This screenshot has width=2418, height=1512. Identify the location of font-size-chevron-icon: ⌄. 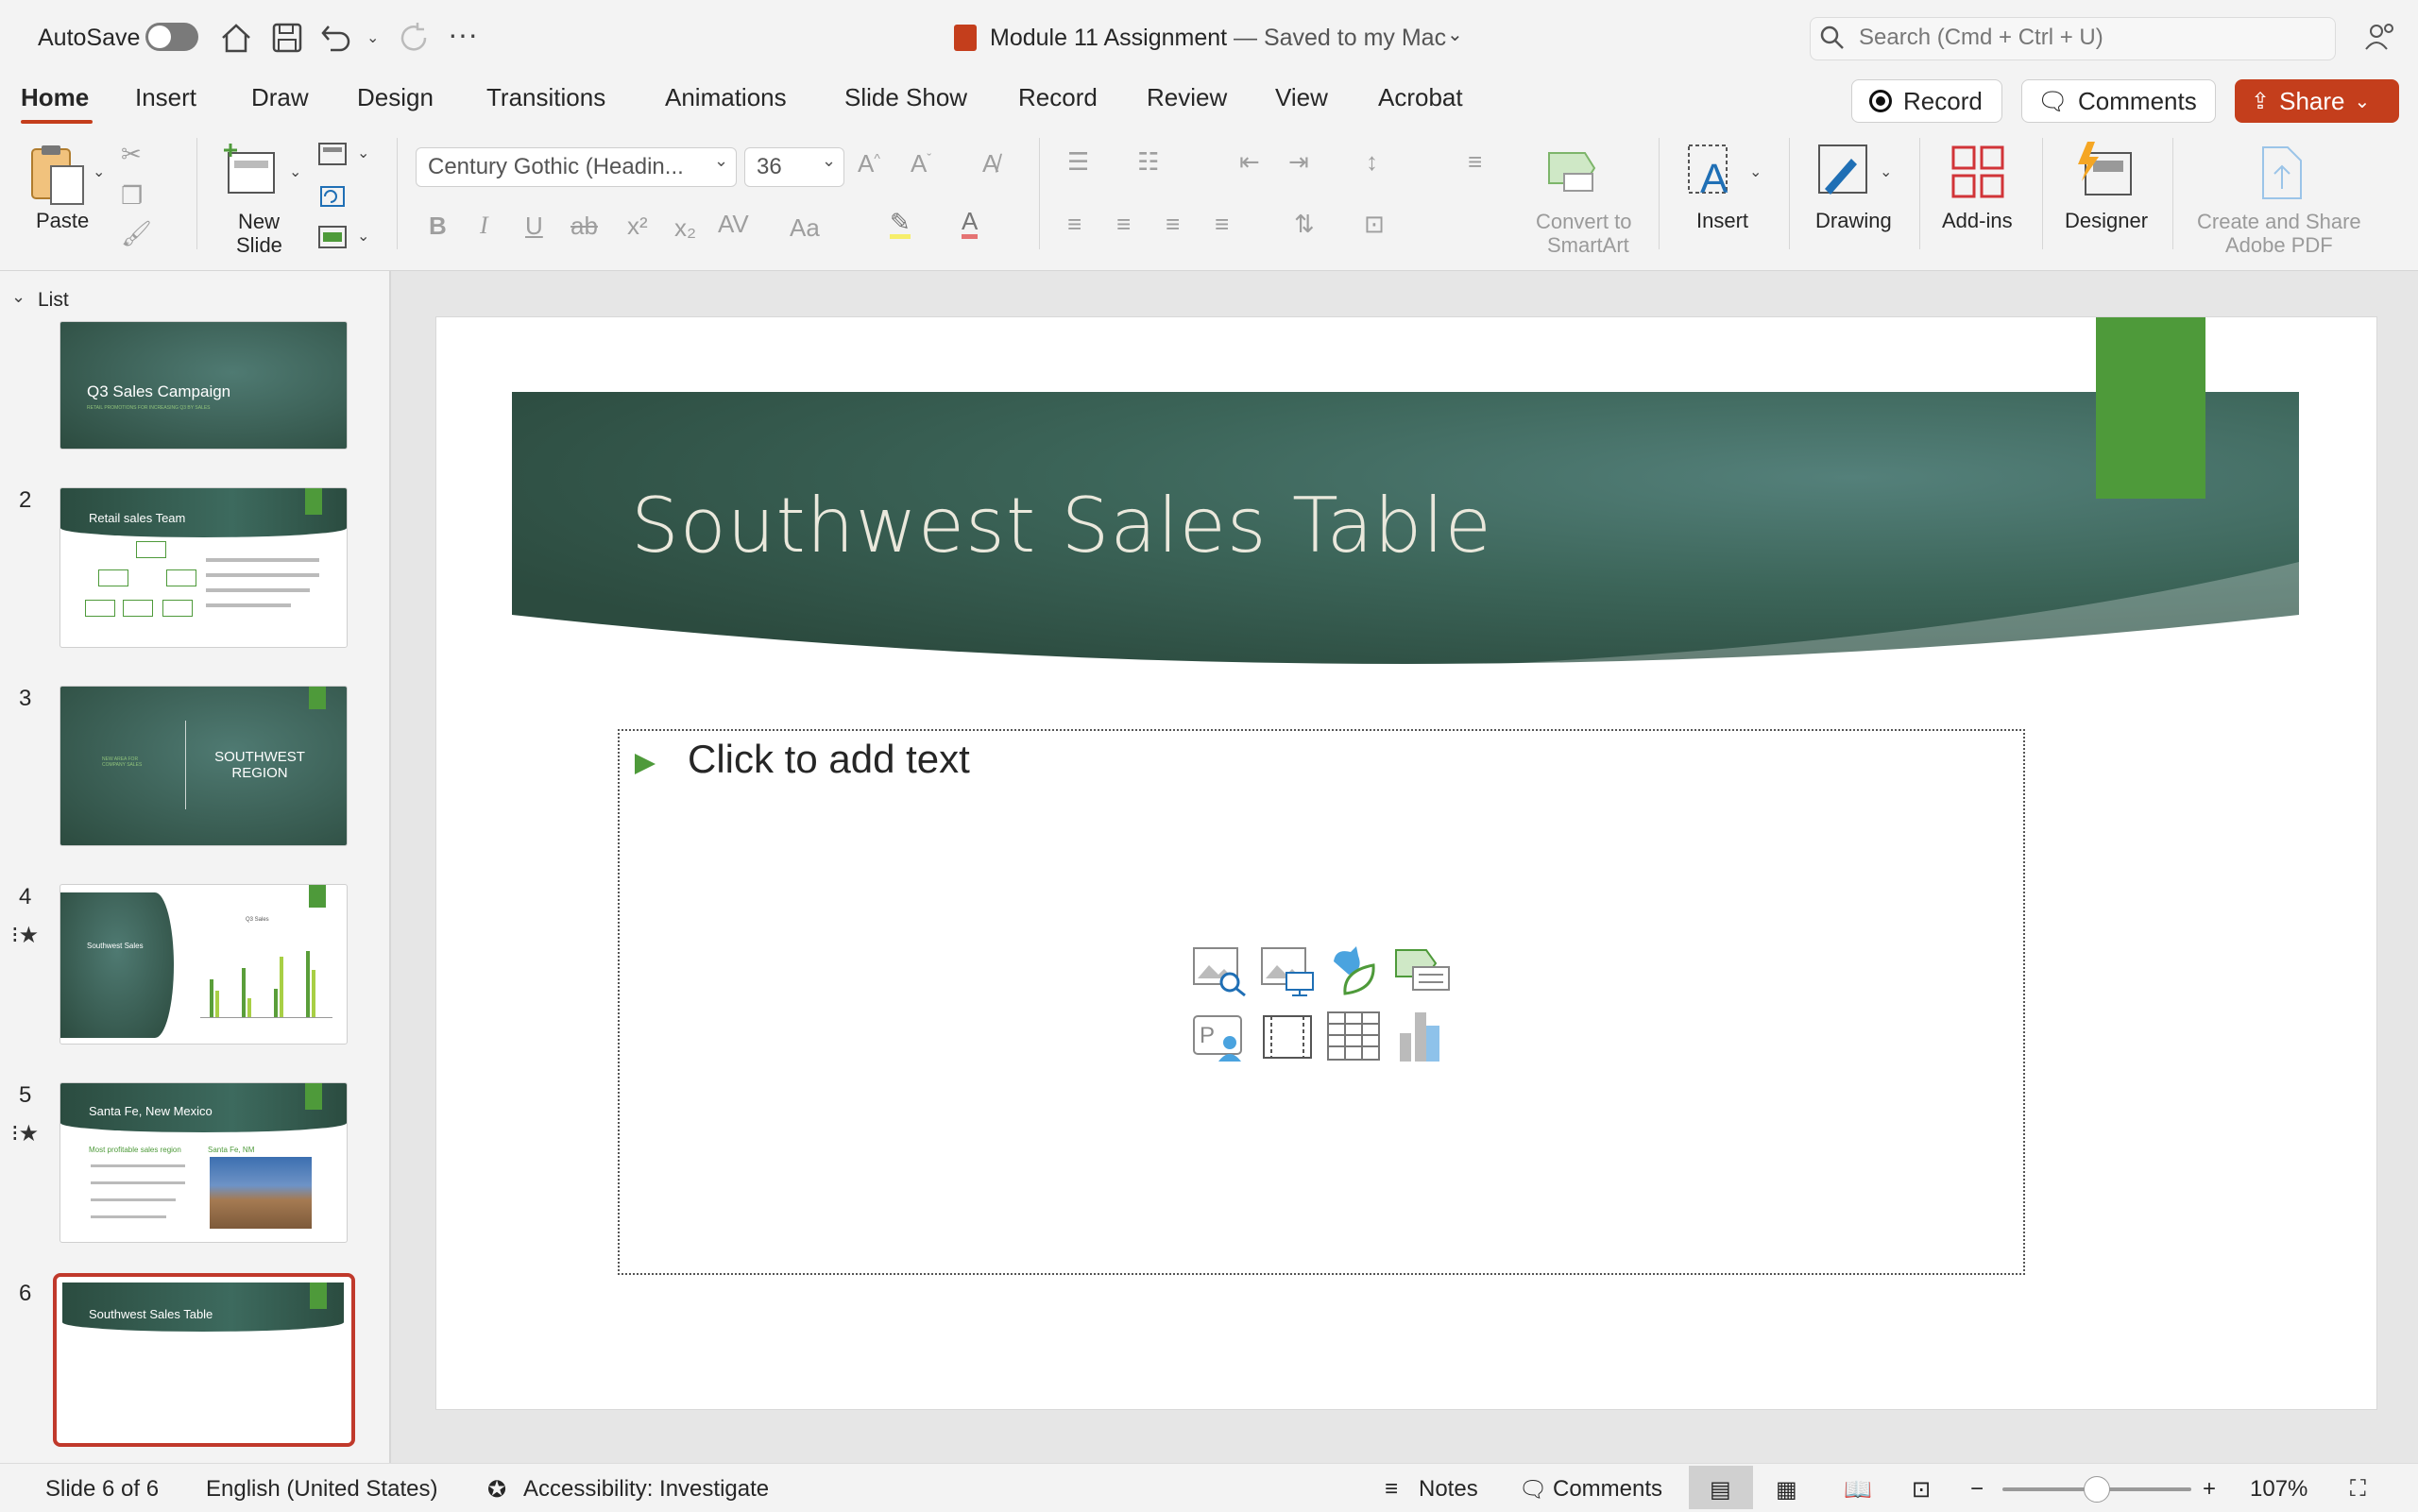
(829, 161).